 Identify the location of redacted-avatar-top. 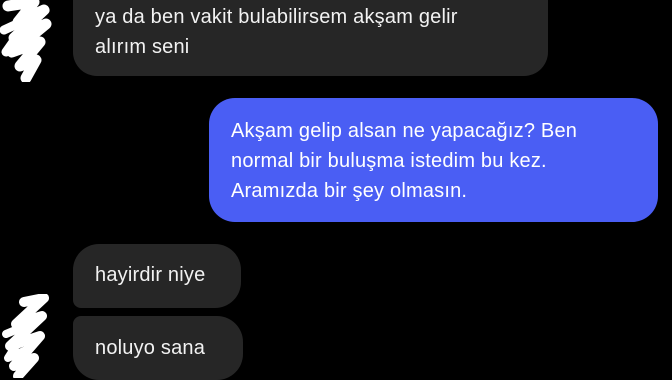
(26, 41).